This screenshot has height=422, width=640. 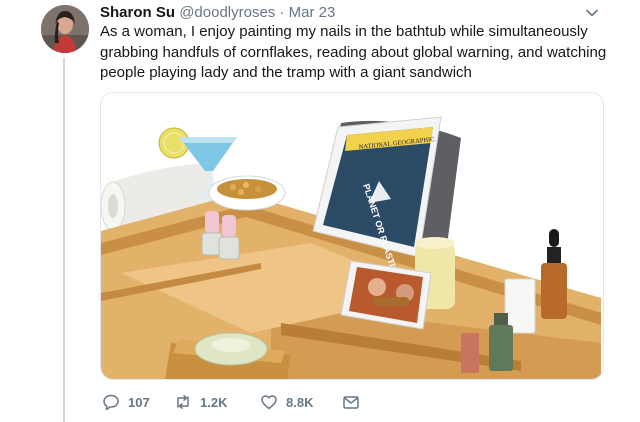 What do you see at coordinates (64, 240) in the screenshot?
I see `thread-line` at bounding box center [64, 240].